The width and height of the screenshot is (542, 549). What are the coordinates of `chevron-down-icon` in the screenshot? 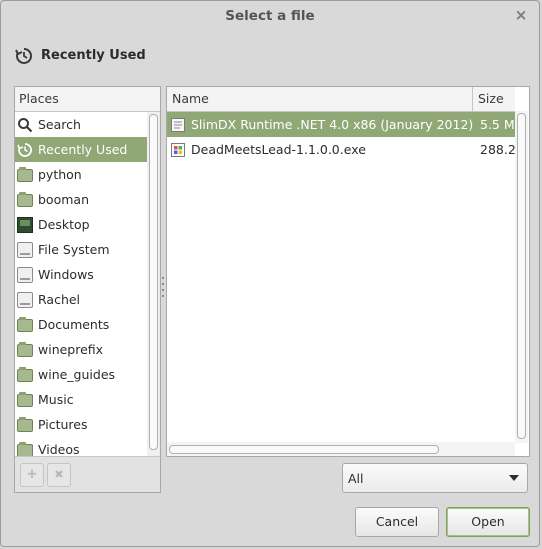 It's located at (514, 478).